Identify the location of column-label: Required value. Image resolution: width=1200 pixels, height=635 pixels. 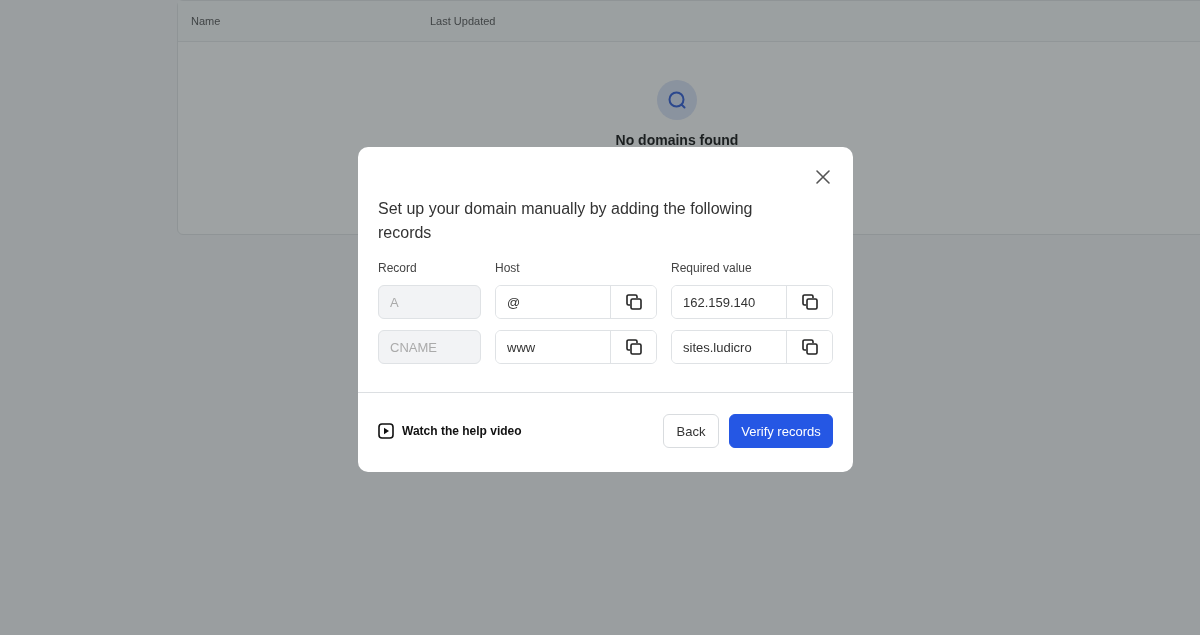
(712, 268).